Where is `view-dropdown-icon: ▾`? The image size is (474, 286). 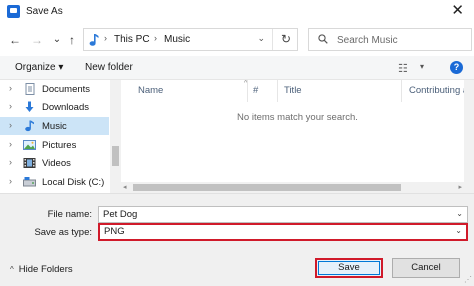 view-dropdown-icon: ▾ is located at coordinates (422, 66).